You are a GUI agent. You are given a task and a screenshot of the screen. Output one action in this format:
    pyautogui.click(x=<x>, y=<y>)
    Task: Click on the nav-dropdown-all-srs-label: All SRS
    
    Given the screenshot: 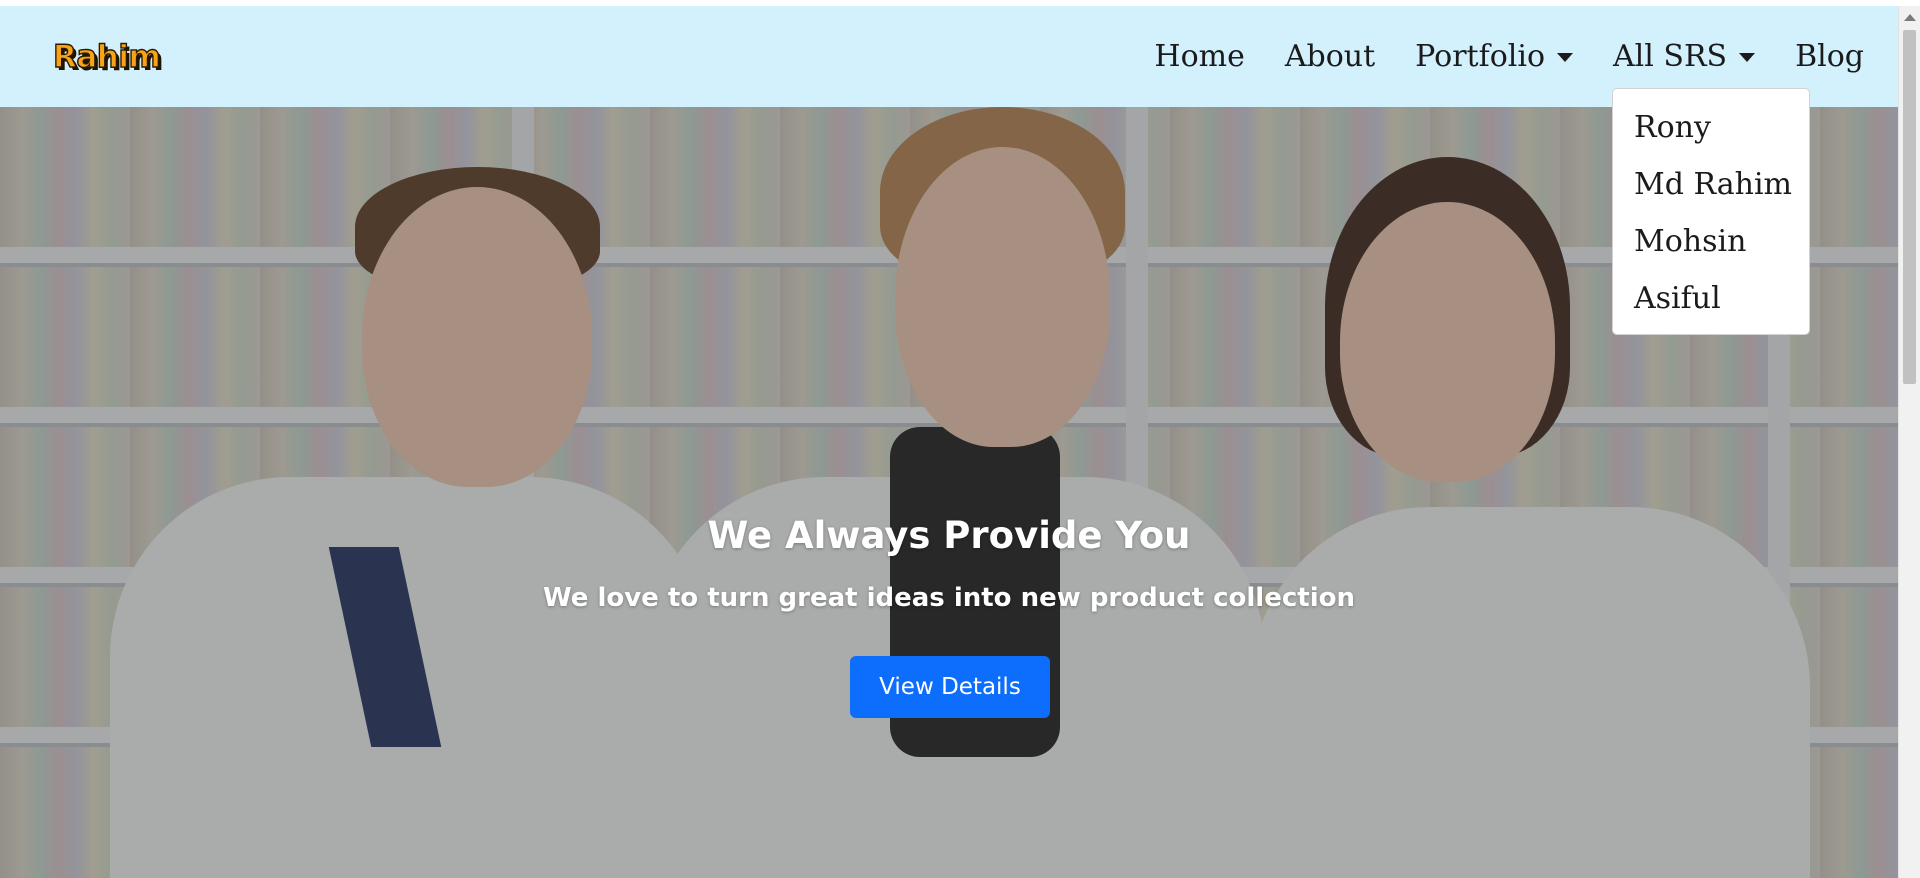 What is the action you would take?
    pyautogui.click(x=1670, y=56)
    